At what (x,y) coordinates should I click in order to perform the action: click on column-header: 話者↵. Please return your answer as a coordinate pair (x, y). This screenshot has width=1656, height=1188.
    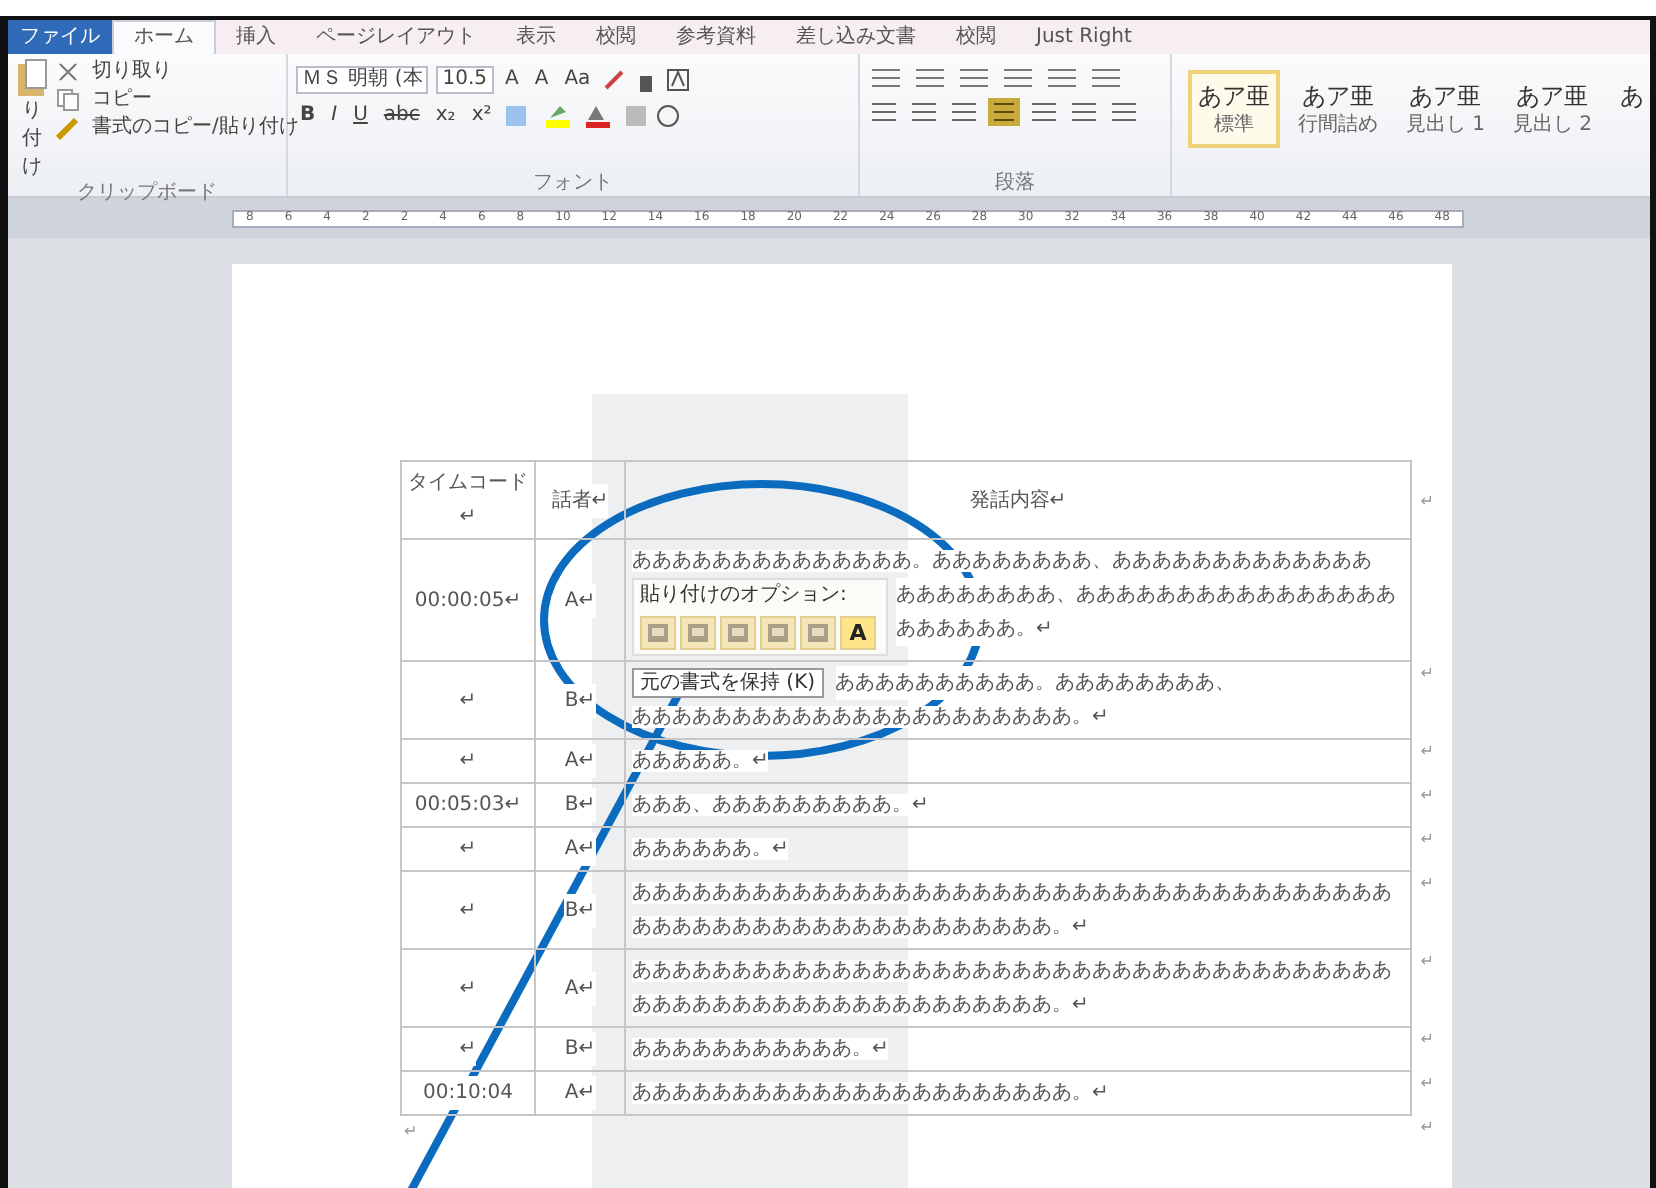
    Looking at the image, I should click on (580, 500).